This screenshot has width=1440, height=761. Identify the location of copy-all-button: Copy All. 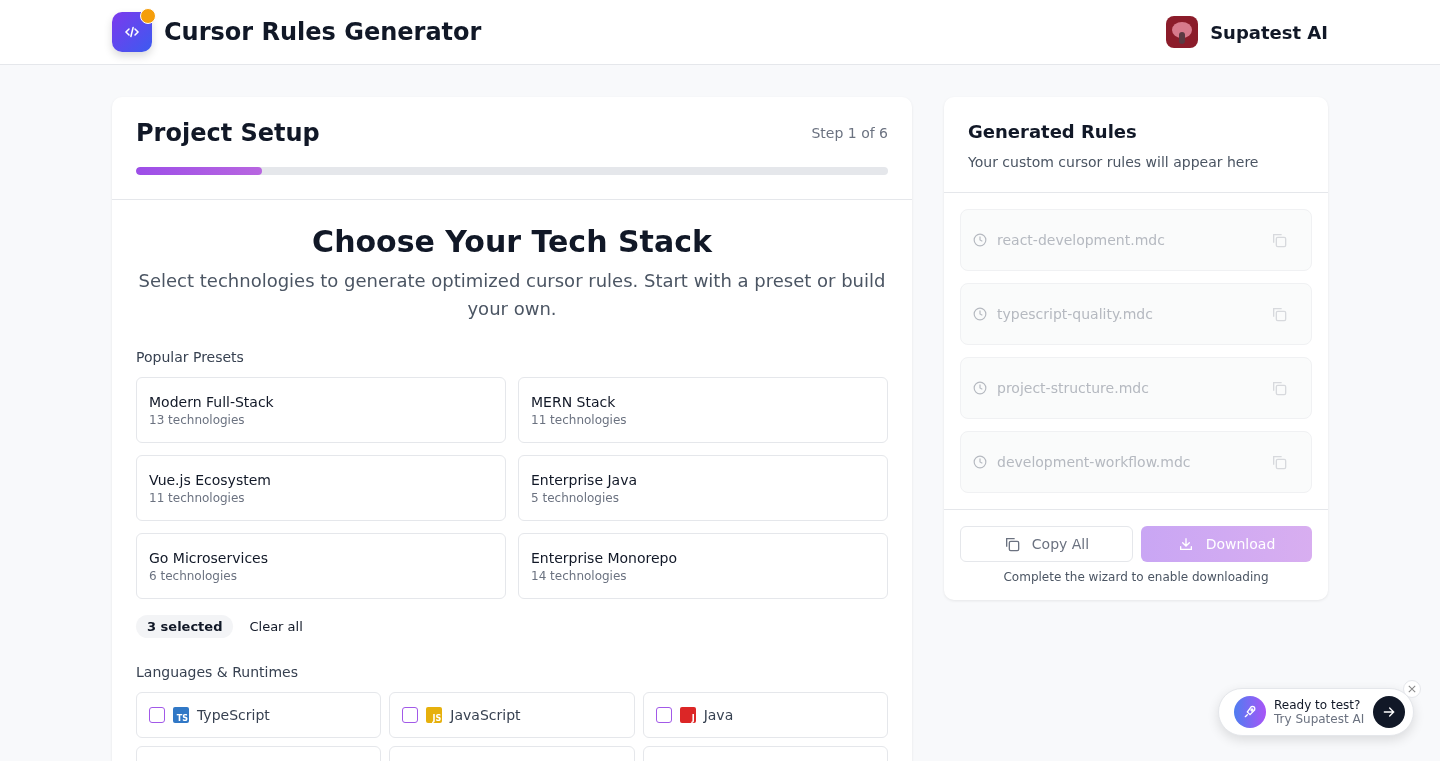
(1046, 544).